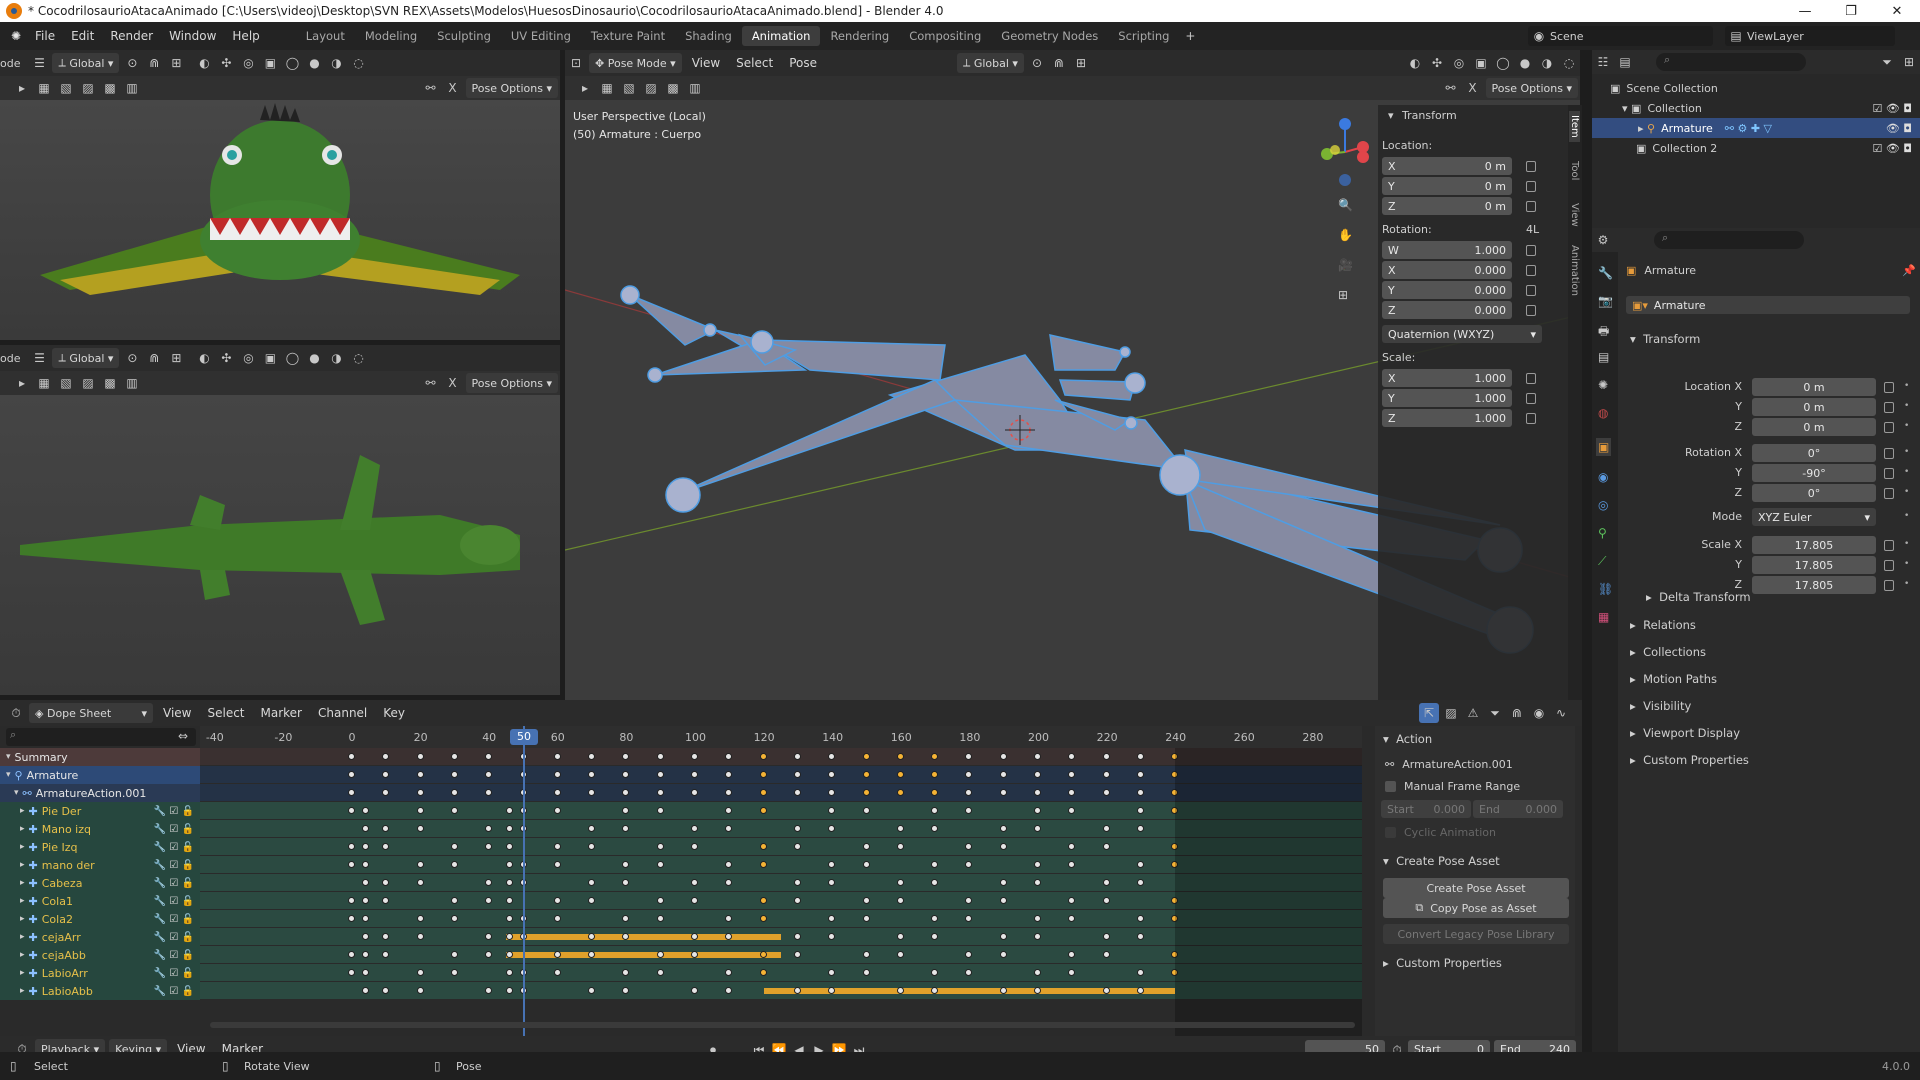  Describe the element at coordinates (1451, 713) in the screenshot. I see `show-hidden-icon: ▨` at that location.